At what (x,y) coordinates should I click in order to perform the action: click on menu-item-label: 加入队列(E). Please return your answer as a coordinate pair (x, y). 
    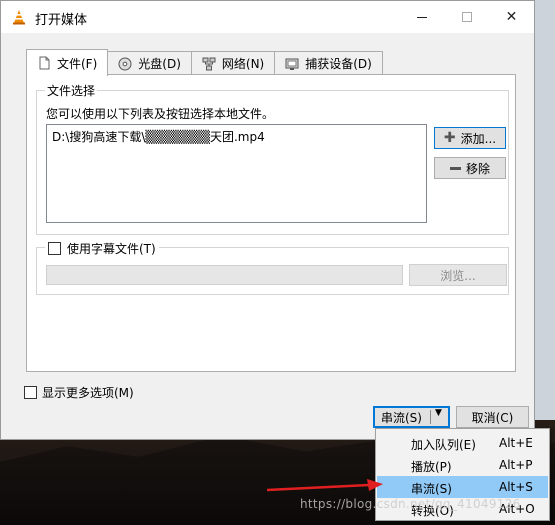
    Looking at the image, I should click on (443, 445).